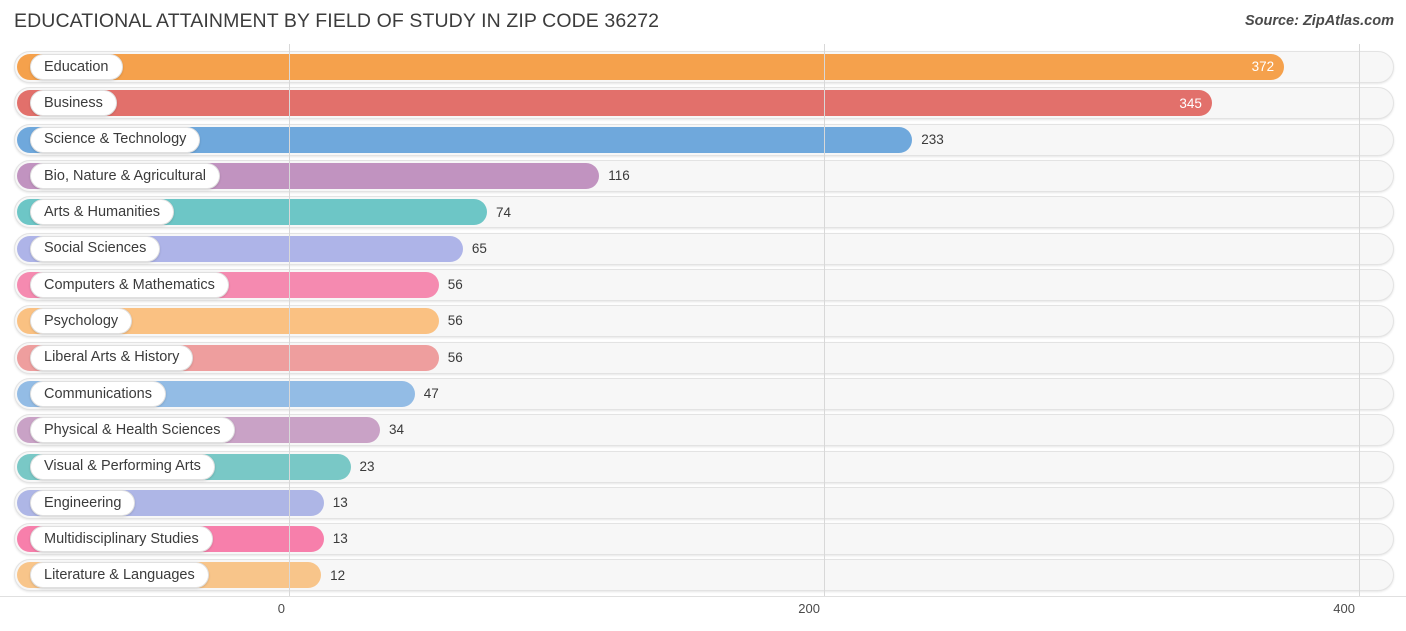 The image size is (1406, 631). I want to click on category-label-text: Literature & Languages, so click(119, 575).